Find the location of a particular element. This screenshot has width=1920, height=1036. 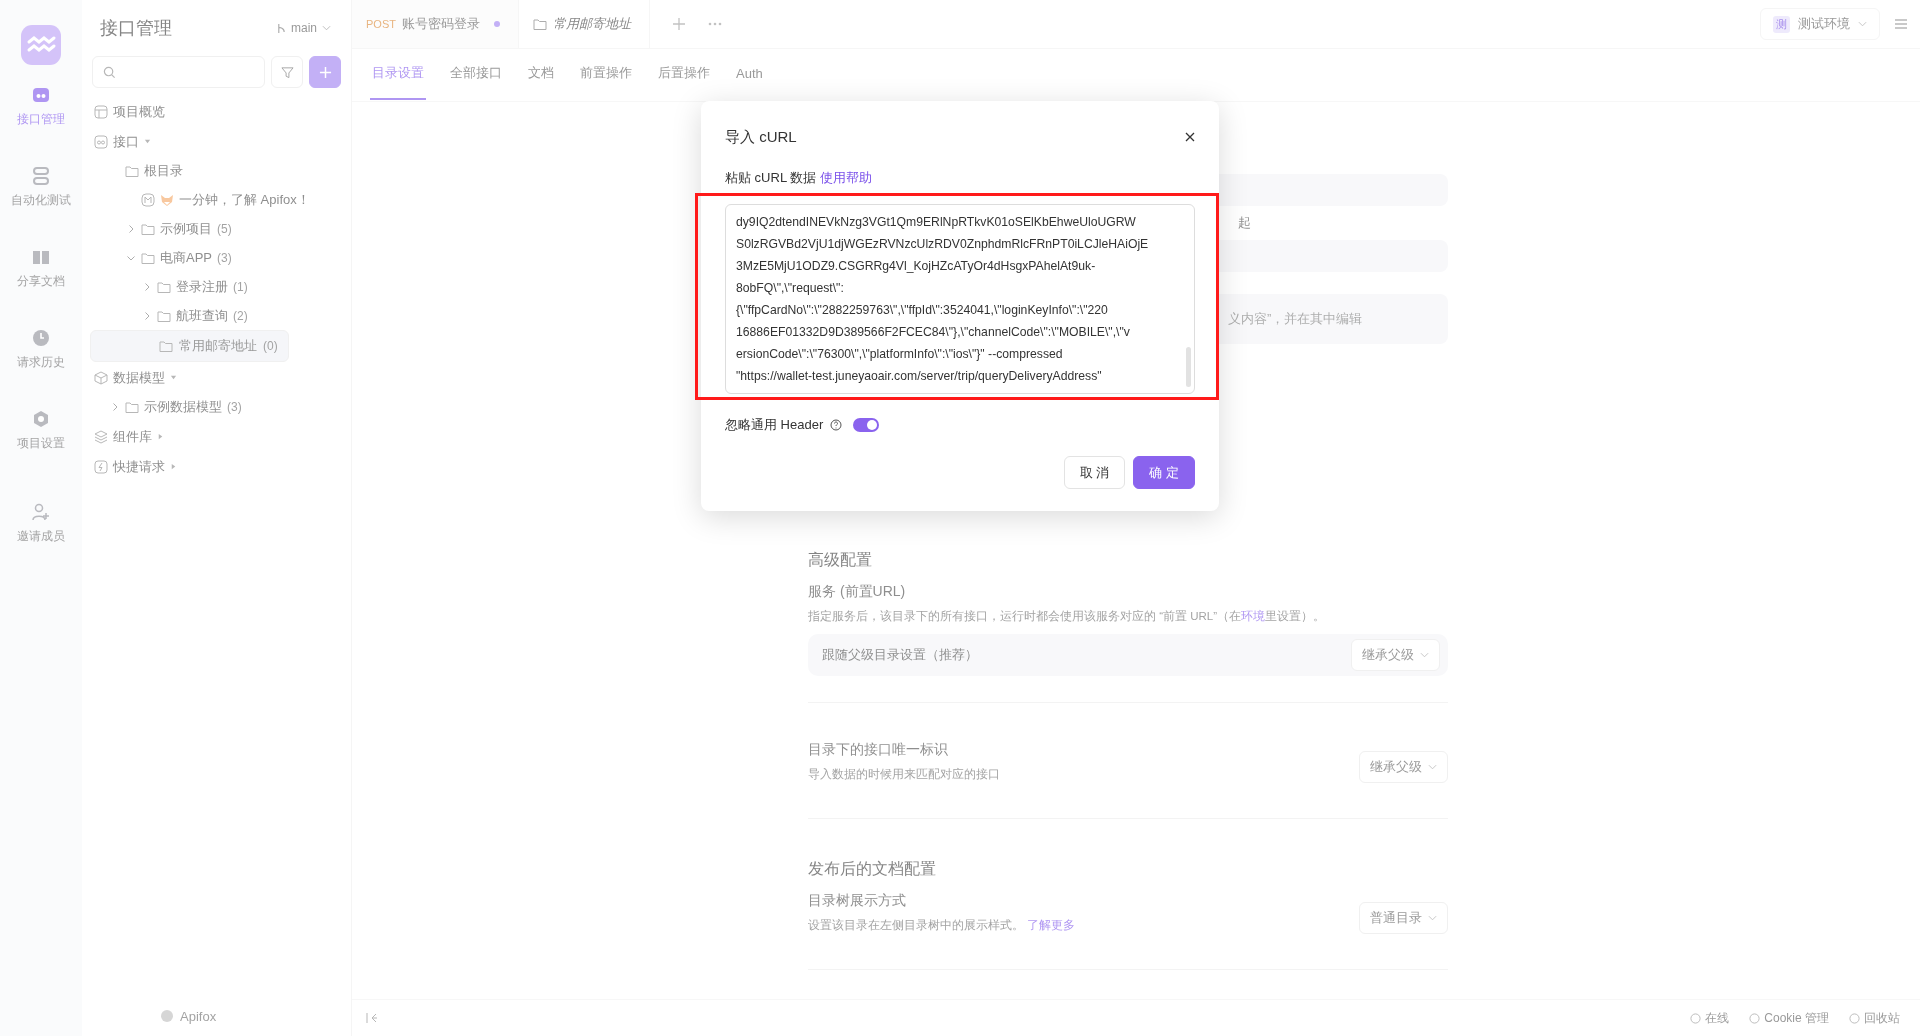

confirm-button: 确 定 is located at coordinates (1164, 472).